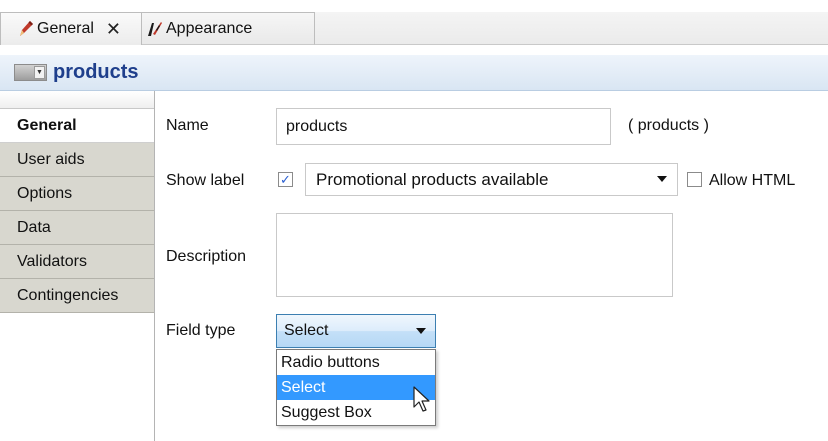 This screenshot has height=441, width=828. What do you see at coordinates (47, 125) in the screenshot?
I see `sidebar-item-label: General` at bounding box center [47, 125].